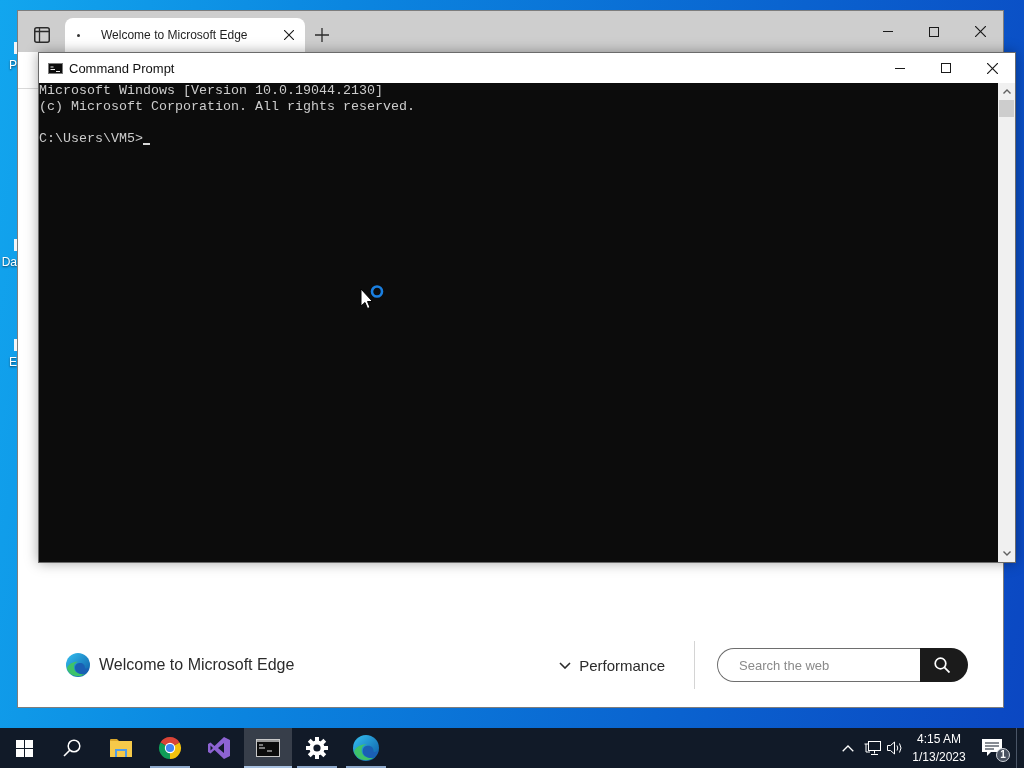  Describe the element at coordinates (78, 35) in the screenshot. I see `loading-dot-icon` at that location.